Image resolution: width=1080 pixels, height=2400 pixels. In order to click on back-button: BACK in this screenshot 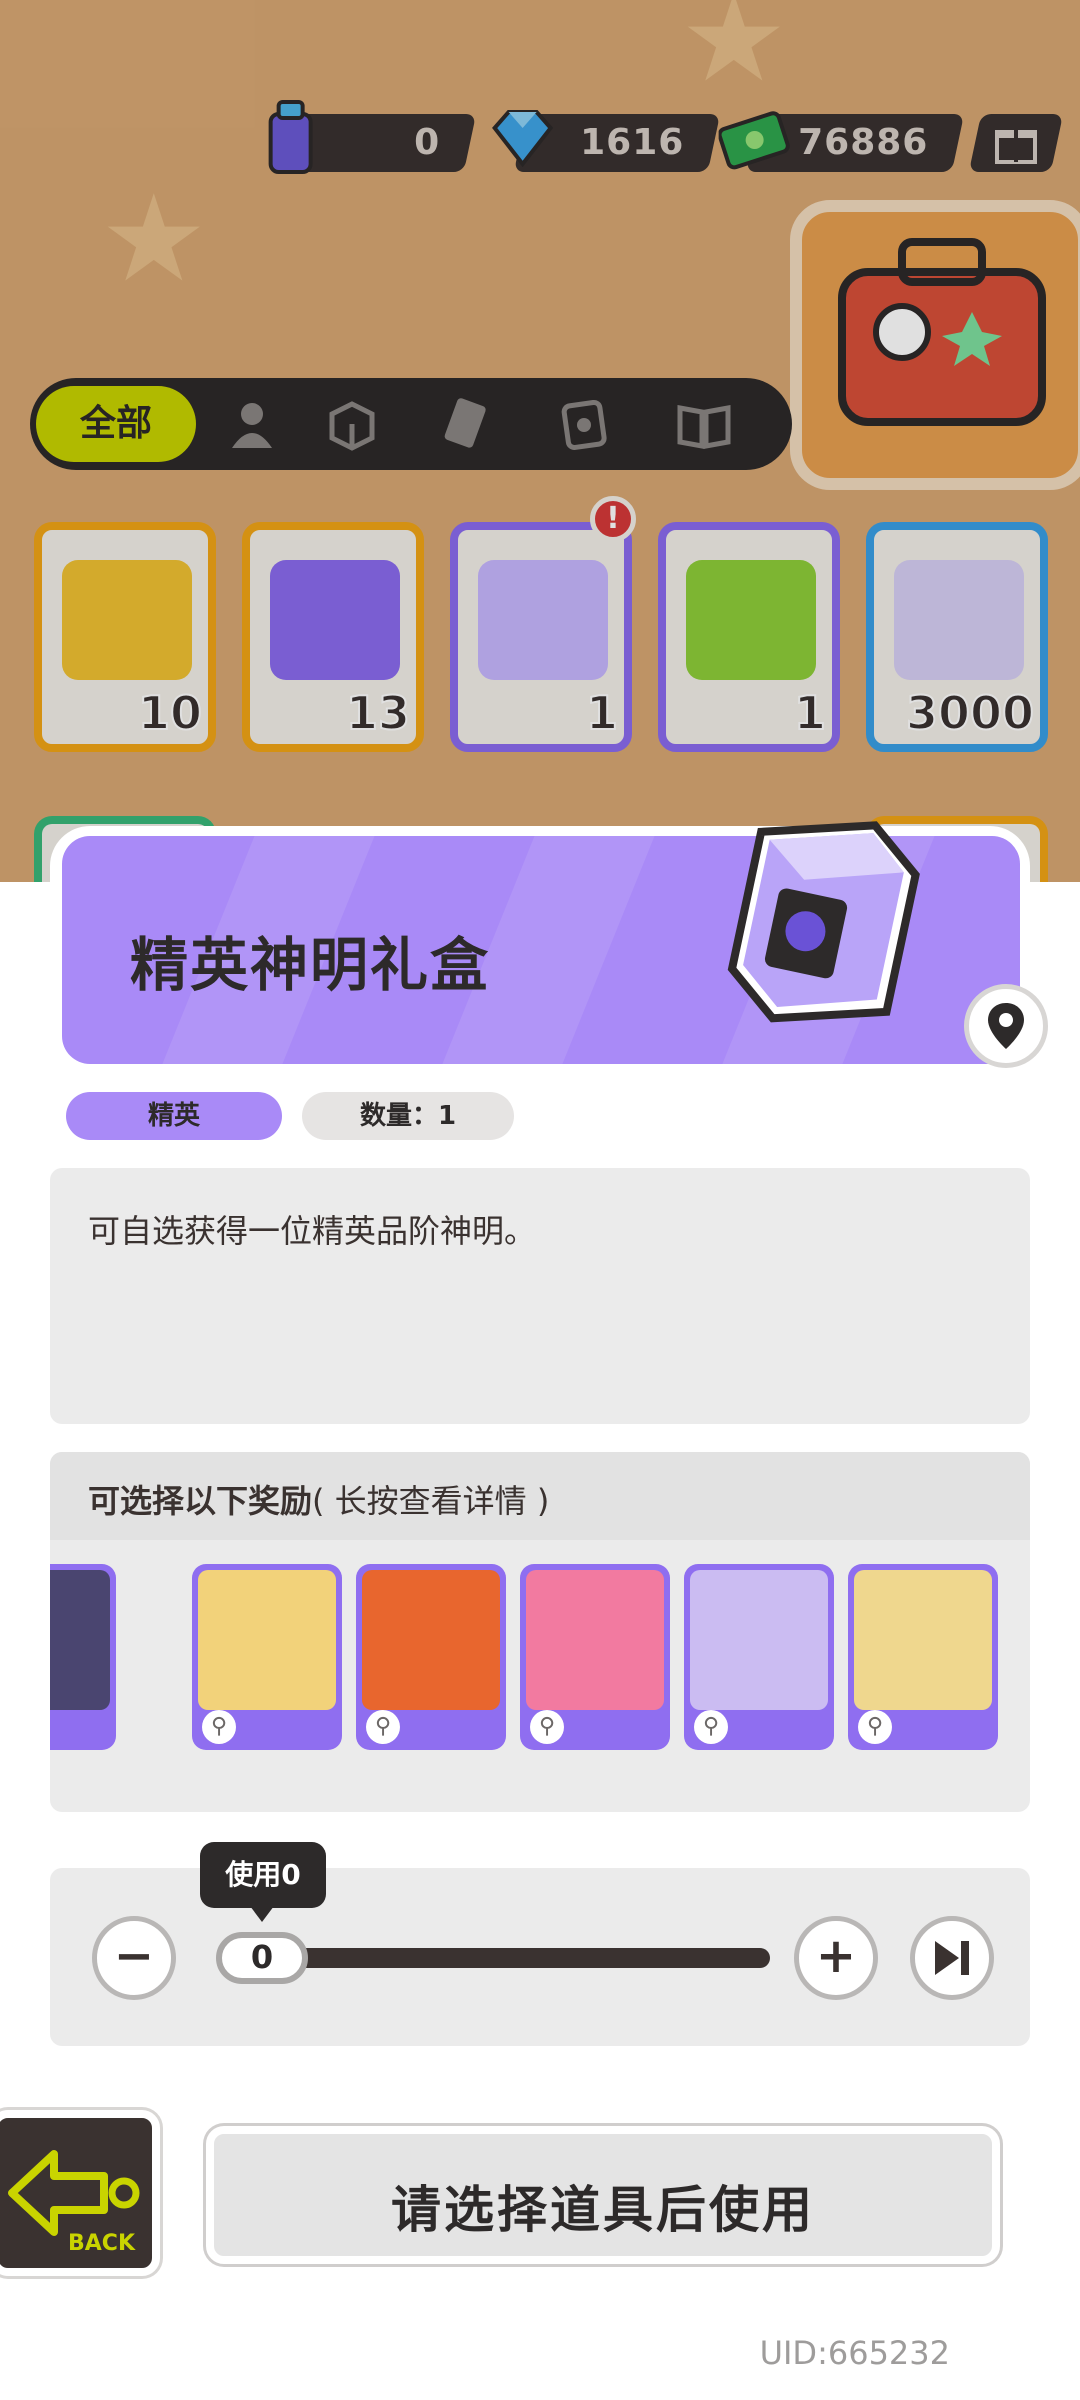, I will do `click(80, 2193)`.